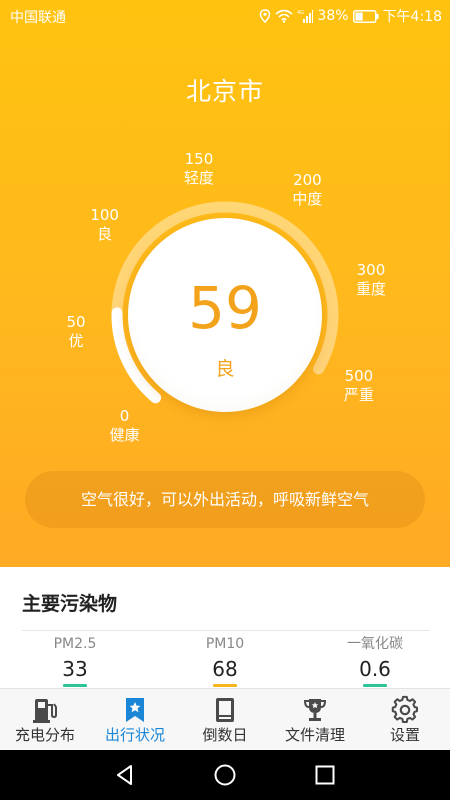 This screenshot has height=800, width=450. I want to click on tab-countdown: 倒数日, so click(225, 720).